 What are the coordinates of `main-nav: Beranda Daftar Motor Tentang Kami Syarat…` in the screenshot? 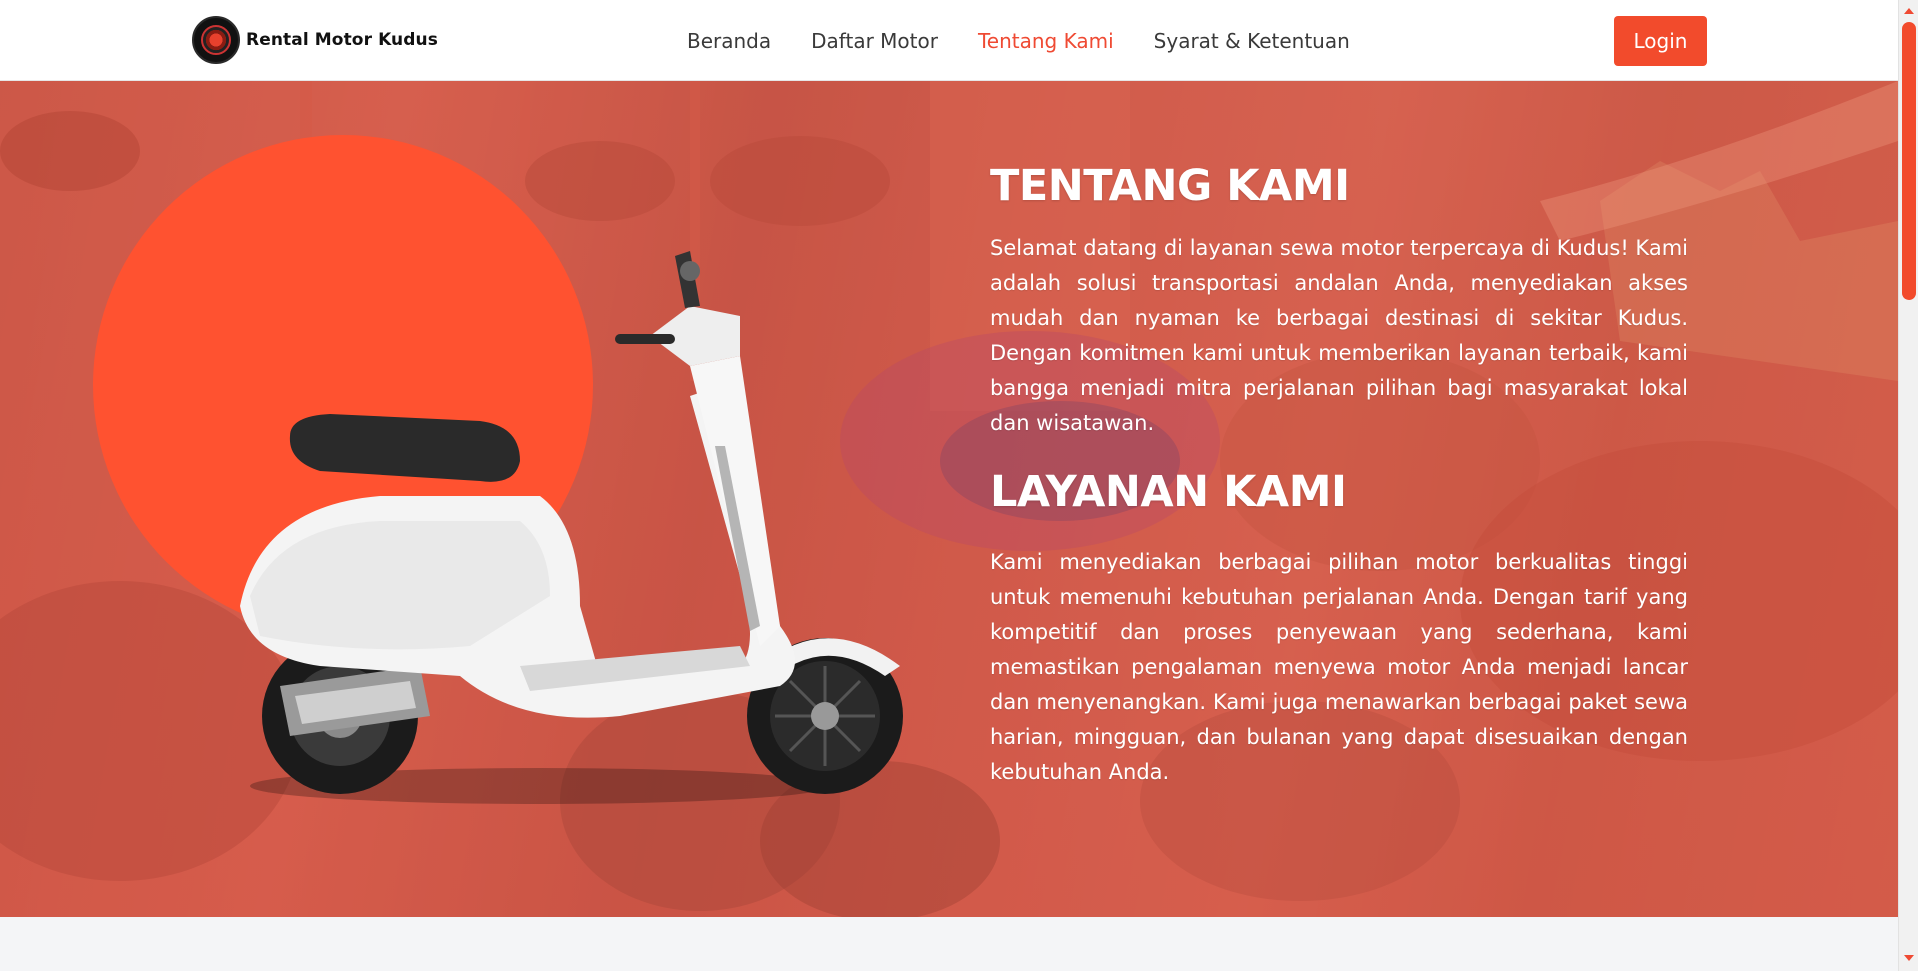 It's located at (1018, 41).